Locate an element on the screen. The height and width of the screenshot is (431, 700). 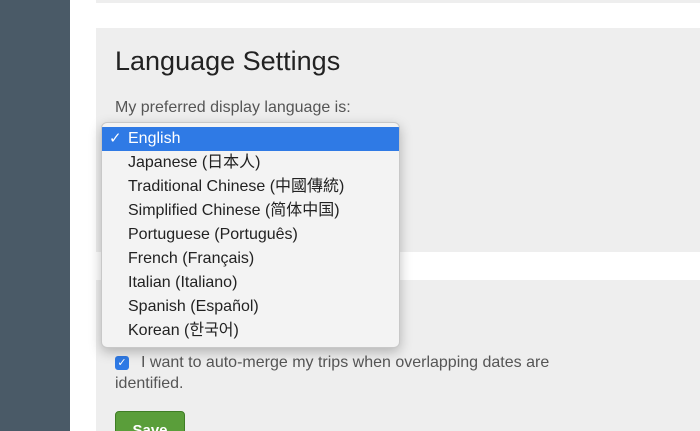
language-option-label: Italian (Italiano) is located at coordinates (183, 282).